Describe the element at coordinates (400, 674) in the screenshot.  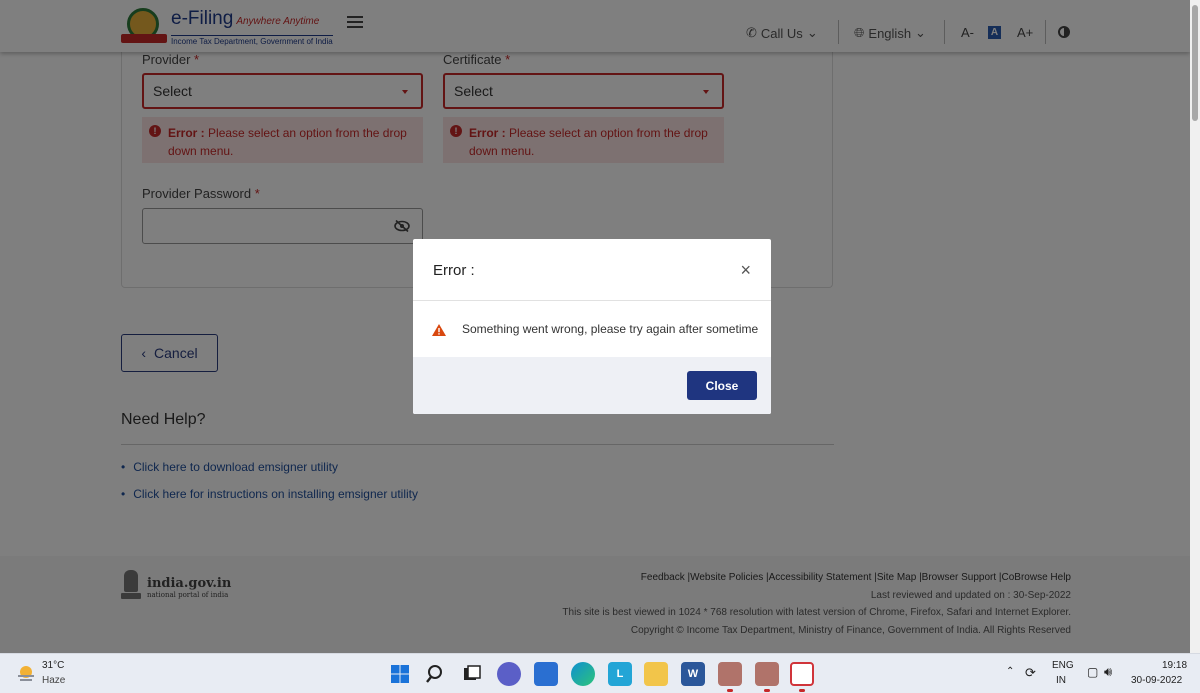
I see `windows-start-icon` at that location.